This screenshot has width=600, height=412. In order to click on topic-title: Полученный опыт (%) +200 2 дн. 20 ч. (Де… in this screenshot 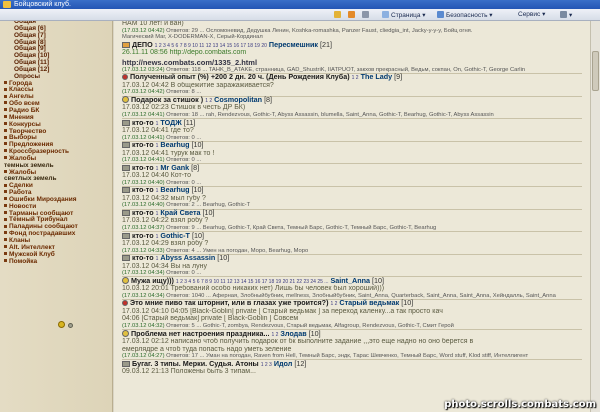, I will do `click(240, 77)`.